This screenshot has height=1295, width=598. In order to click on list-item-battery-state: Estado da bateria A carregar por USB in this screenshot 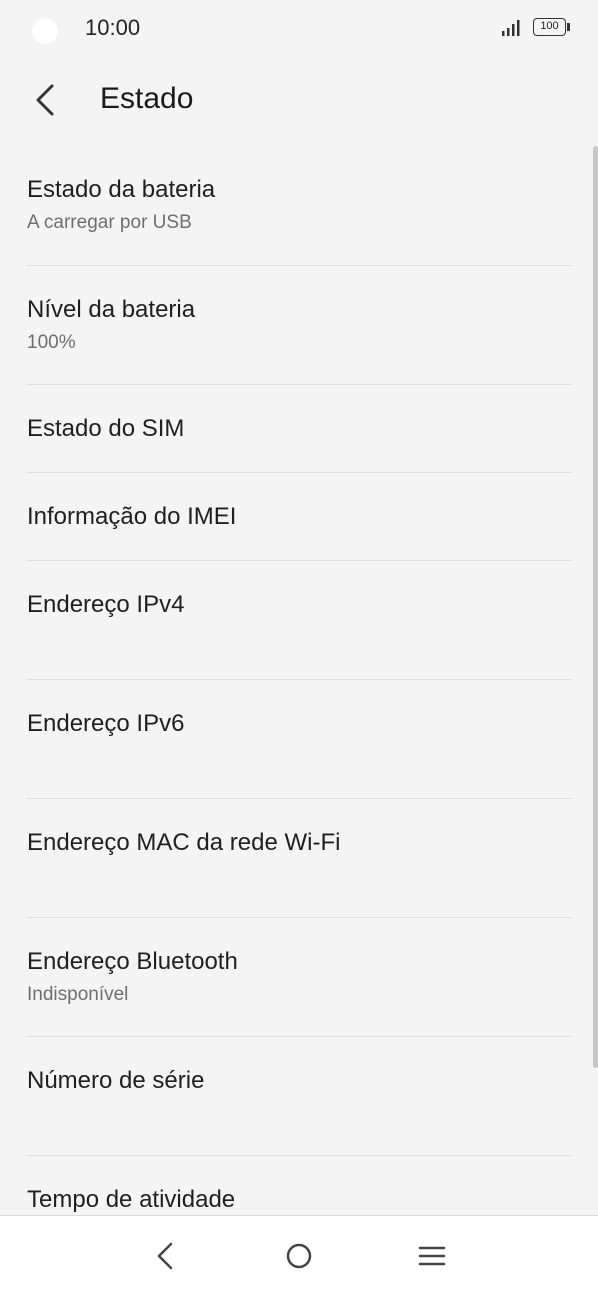, I will do `click(299, 206)`.